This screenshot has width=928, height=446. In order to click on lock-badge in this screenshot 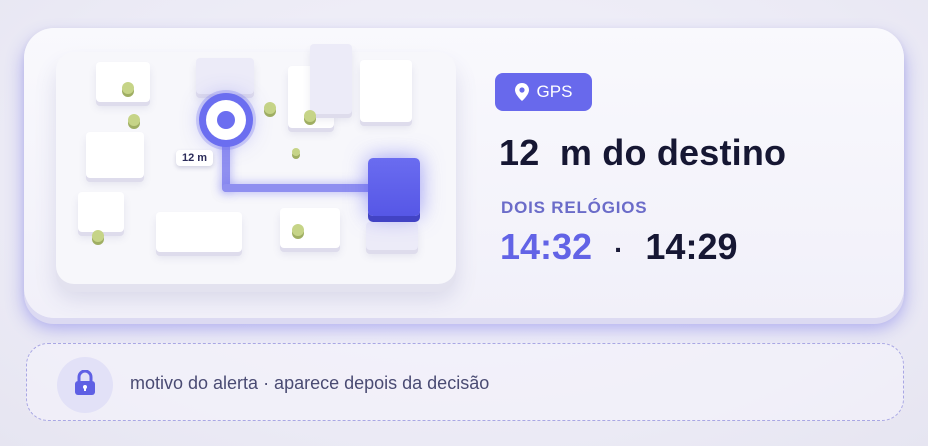, I will do `click(85, 385)`.